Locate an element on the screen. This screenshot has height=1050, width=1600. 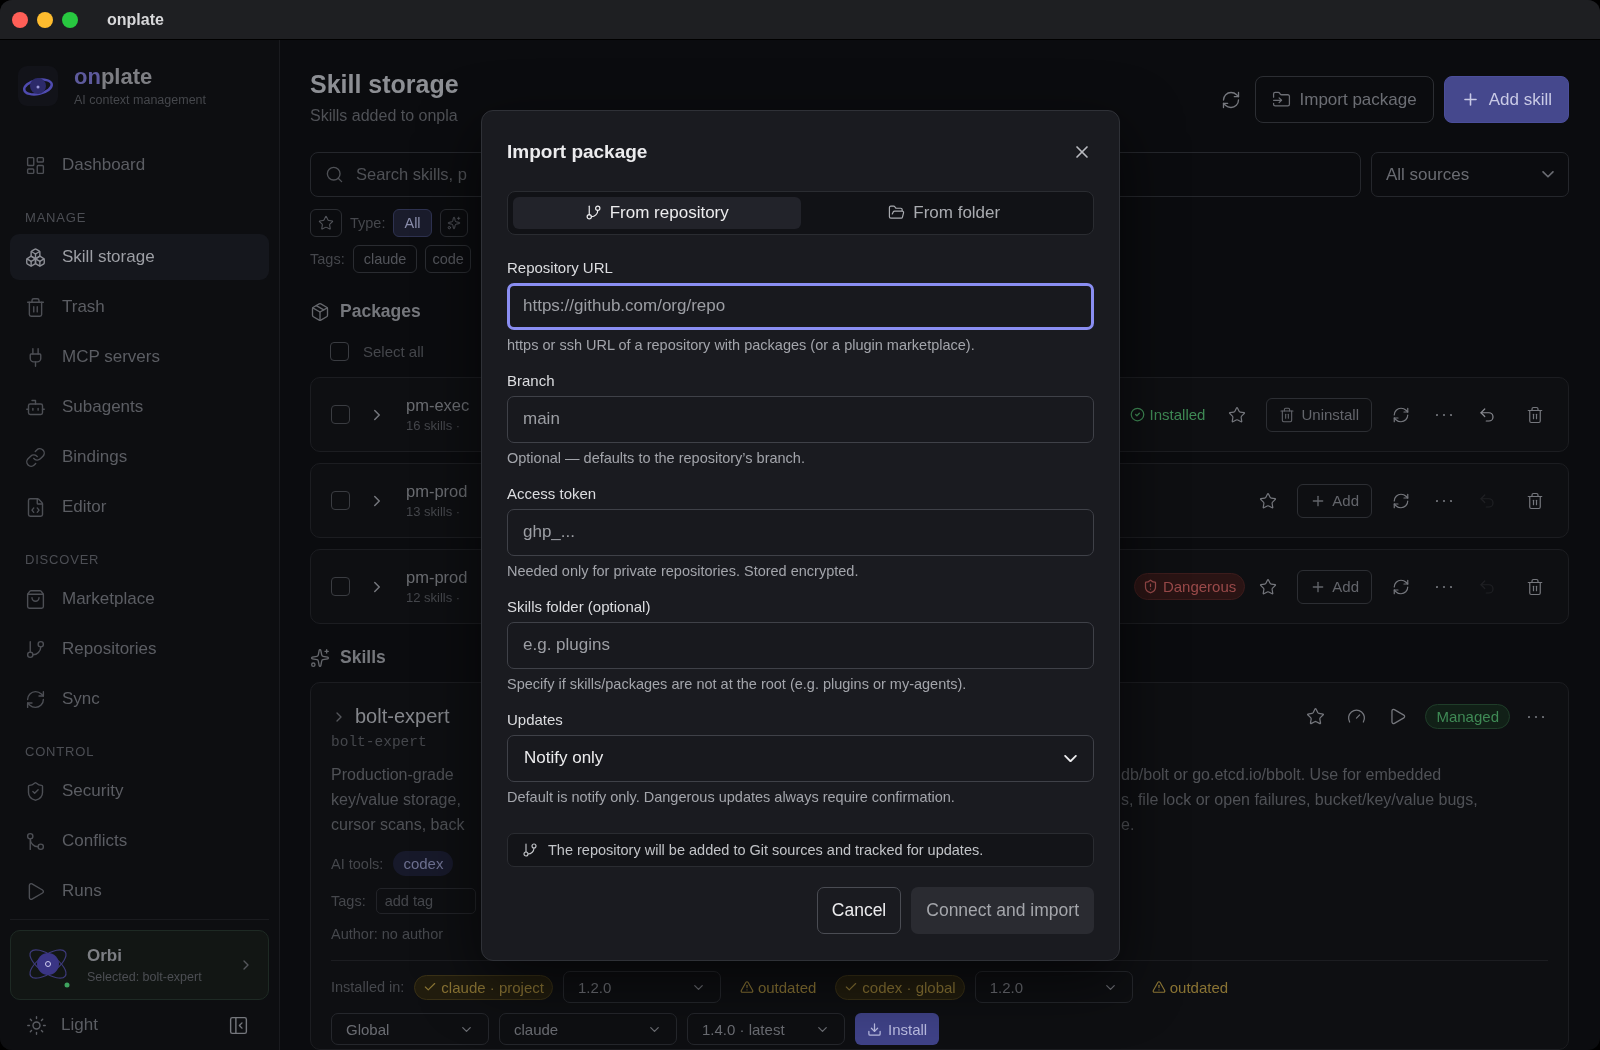
description-line: db/bolt or go.etcd.io/bbolt. Use for embedded is located at coordinates (1281, 775).